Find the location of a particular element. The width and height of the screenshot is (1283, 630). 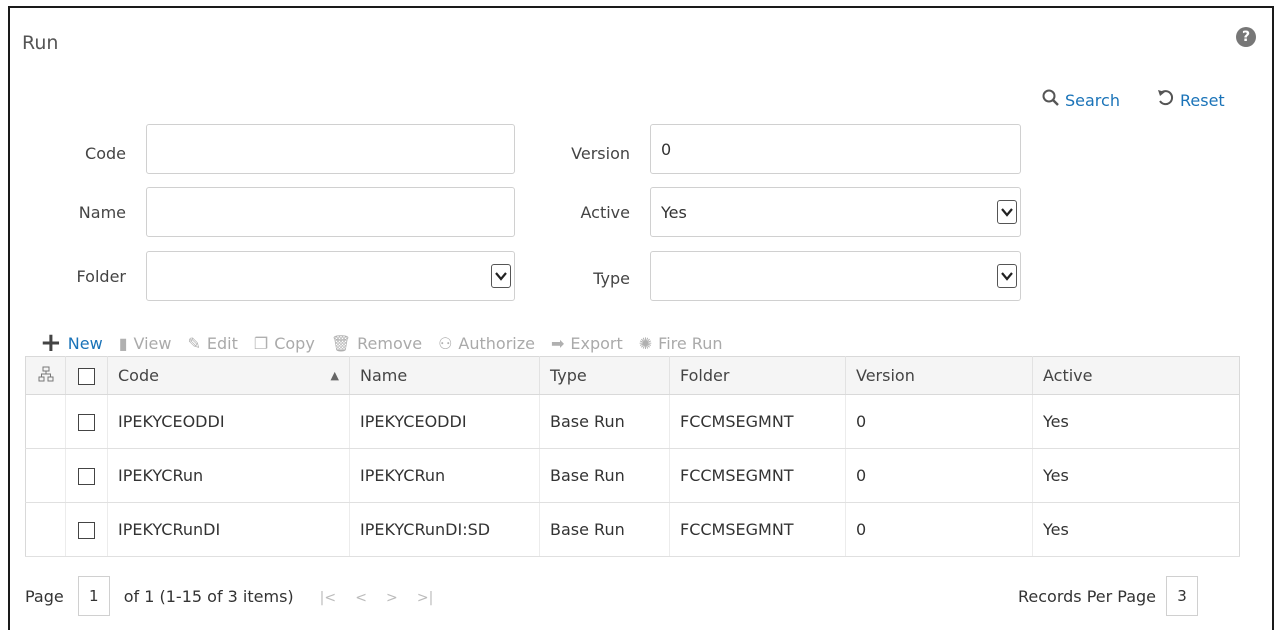

authorize-label: Authorize is located at coordinates (496, 343).